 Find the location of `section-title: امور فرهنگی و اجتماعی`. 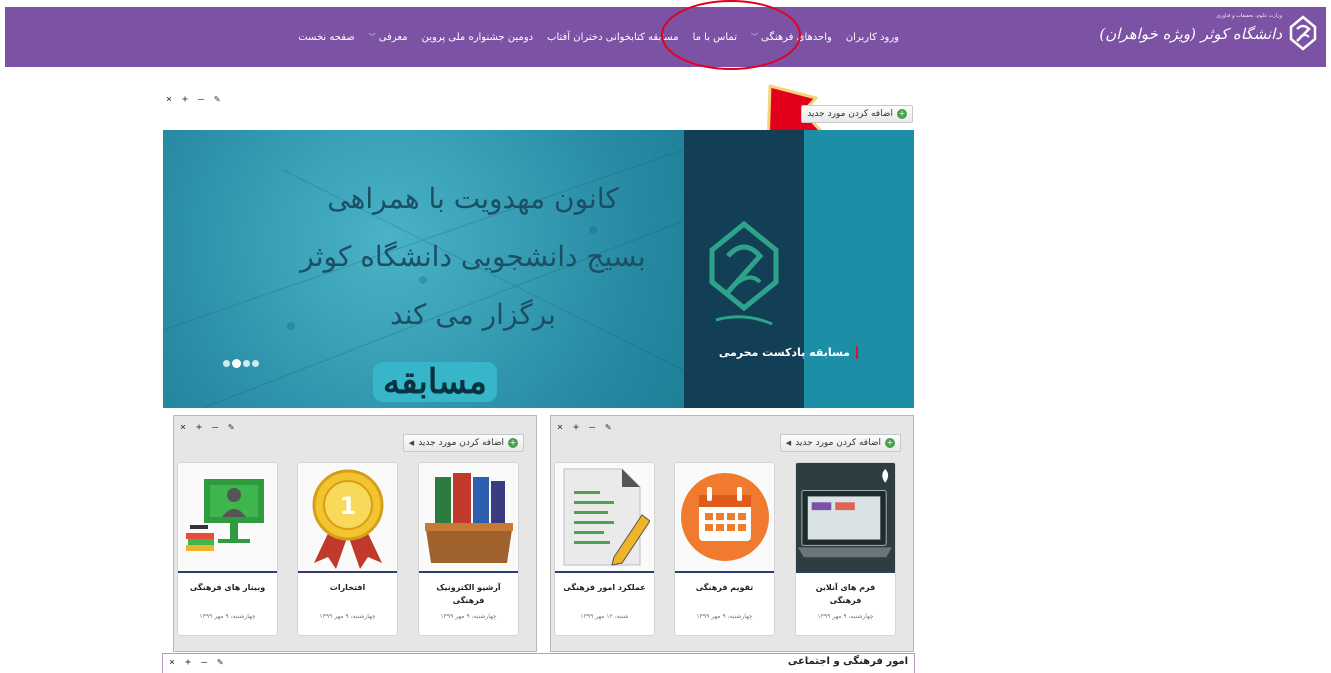

section-title: امور فرهنگی و اجتماعی is located at coordinates (847, 661).